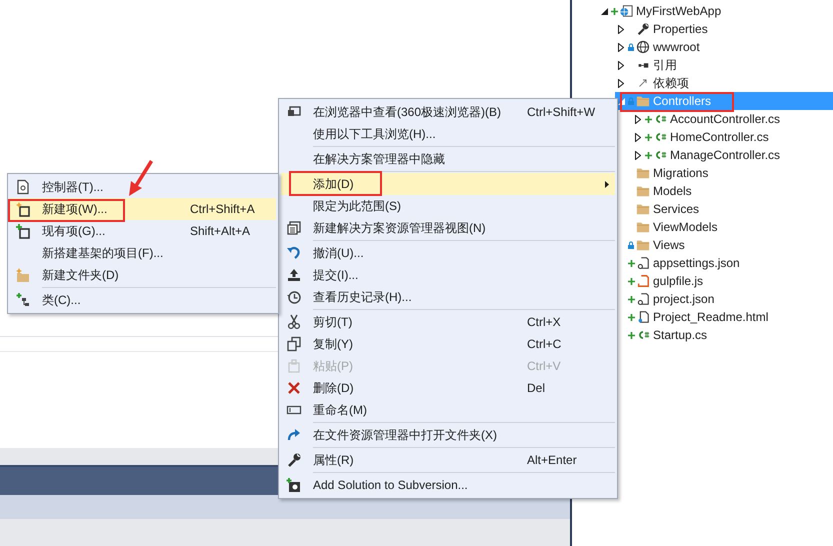 This screenshot has height=546, width=833. I want to click on add-to-repository-icon, so click(294, 485).